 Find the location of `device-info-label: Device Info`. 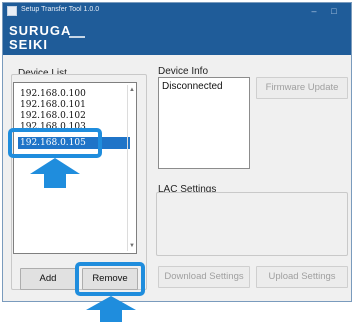

device-info-label: Device Info is located at coordinates (183, 71).